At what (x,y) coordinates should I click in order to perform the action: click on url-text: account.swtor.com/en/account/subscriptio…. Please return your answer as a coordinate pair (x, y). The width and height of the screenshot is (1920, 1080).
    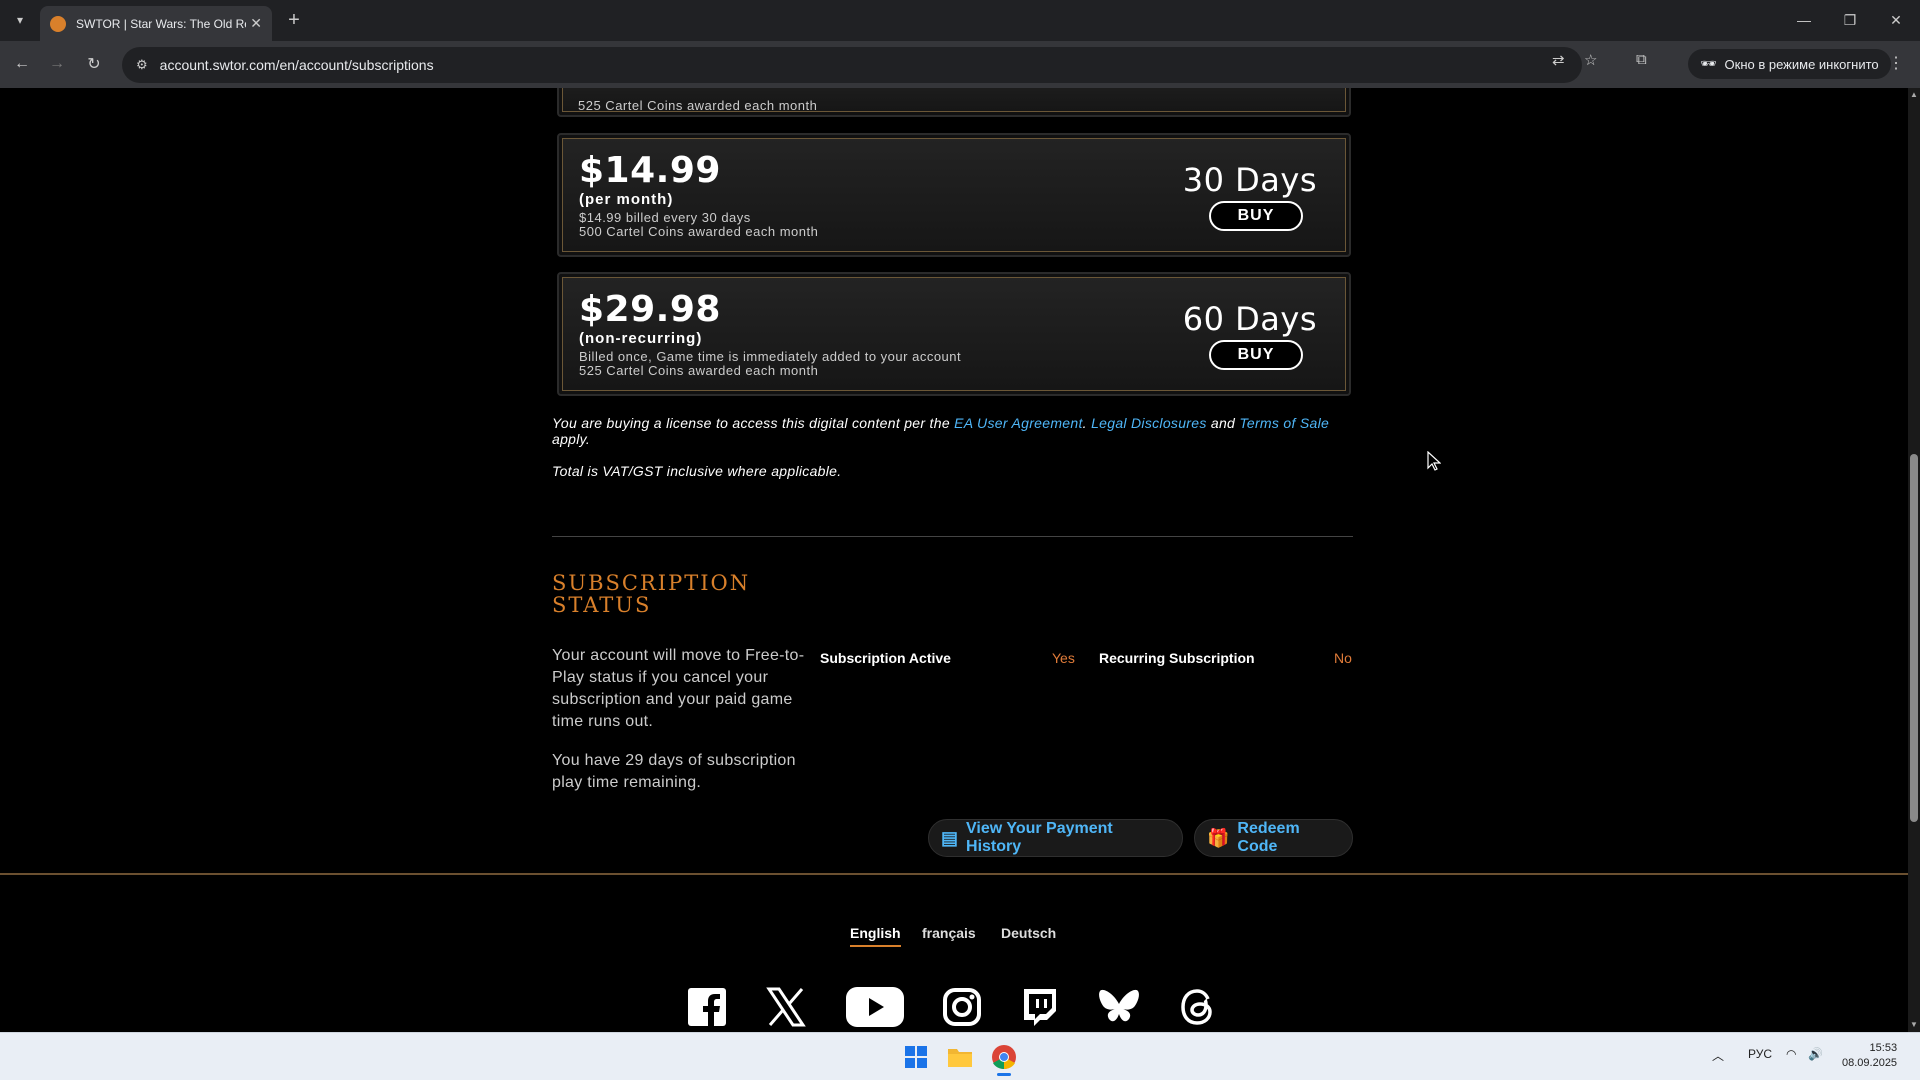
    Looking at the image, I should click on (296, 65).